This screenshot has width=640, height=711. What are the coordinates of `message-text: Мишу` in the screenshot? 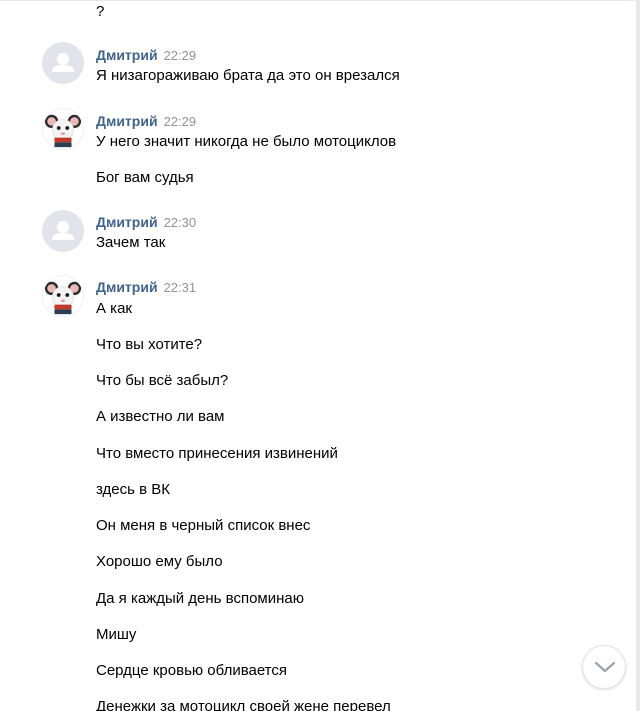 It's located at (116, 634).